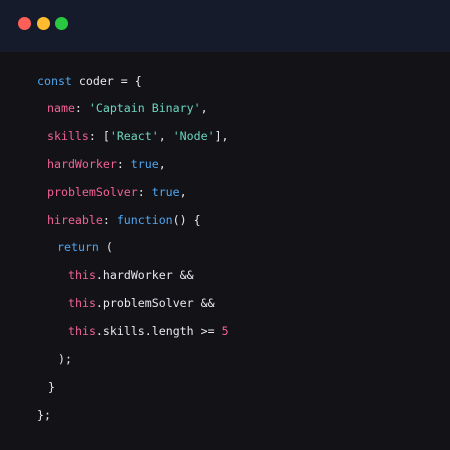  Describe the element at coordinates (24, 23) in the screenshot. I see `close-button` at that location.